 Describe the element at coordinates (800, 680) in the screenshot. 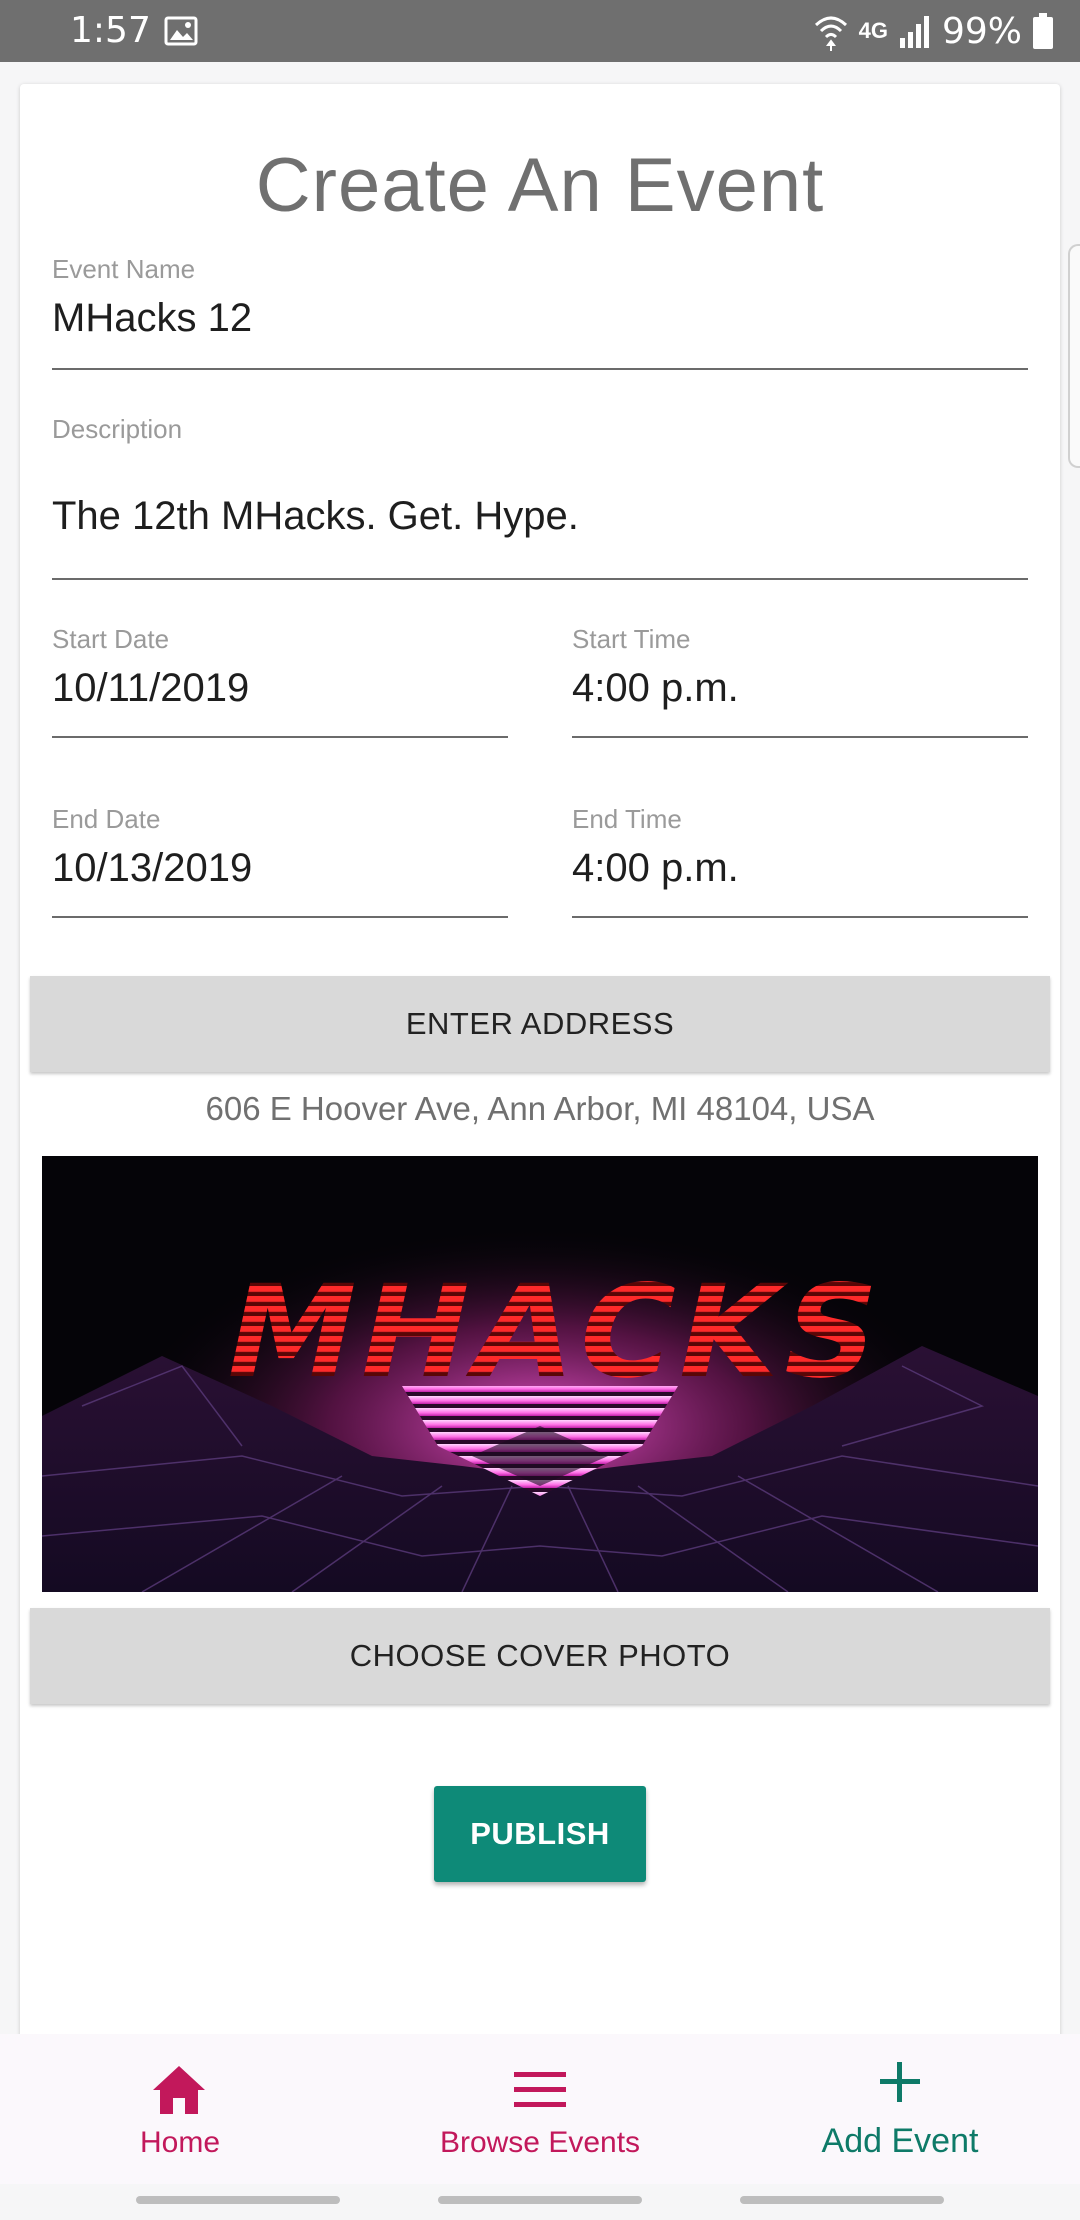

I see `start-time-field: Start Time 4:00 p.m.` at that location.